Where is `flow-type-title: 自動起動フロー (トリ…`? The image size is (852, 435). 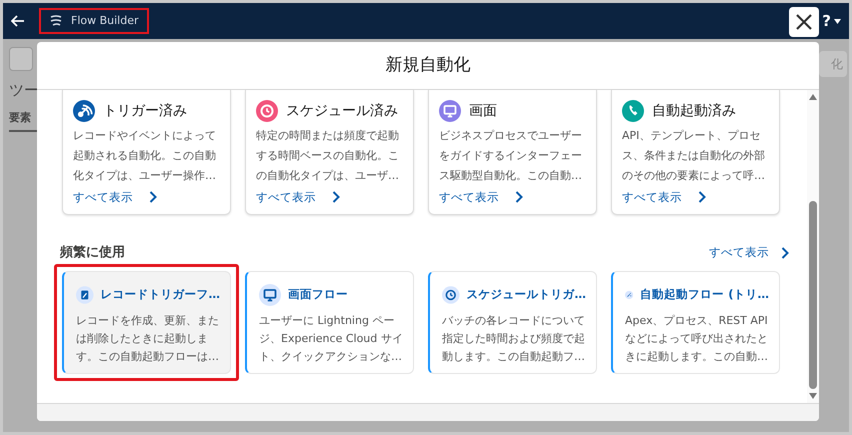 flow-type-title: 自動起動フロー (トリ… is located at coordinates (704, 294).